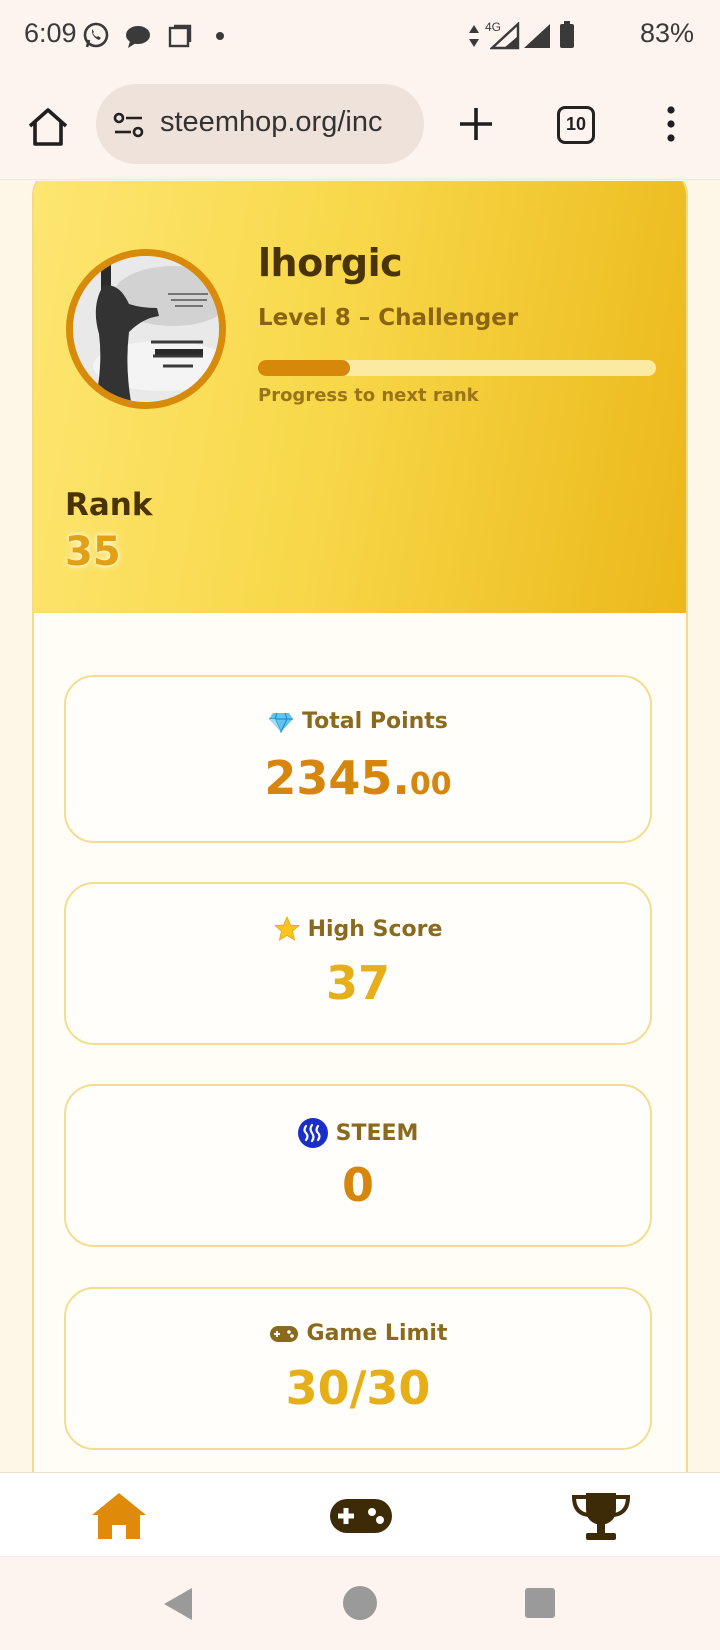 Image resolution: width=720 pixels, height=1650 pixels. I want to click on stat-steem: STEEM 0, so click(358, 1165).